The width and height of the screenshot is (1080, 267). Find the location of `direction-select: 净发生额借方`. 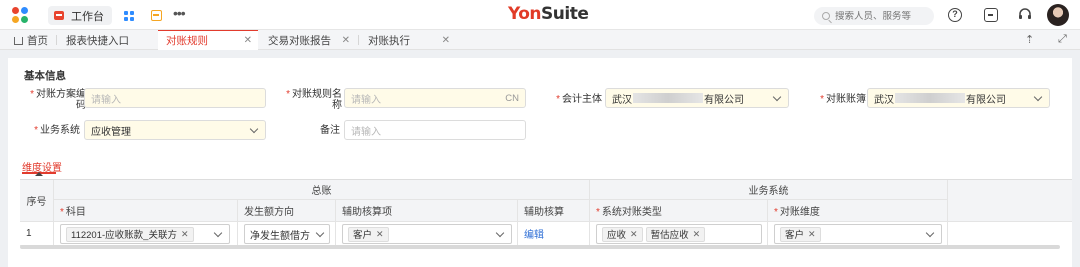

direction-select: 净发生额借方 is located at coordinates (287, 234).